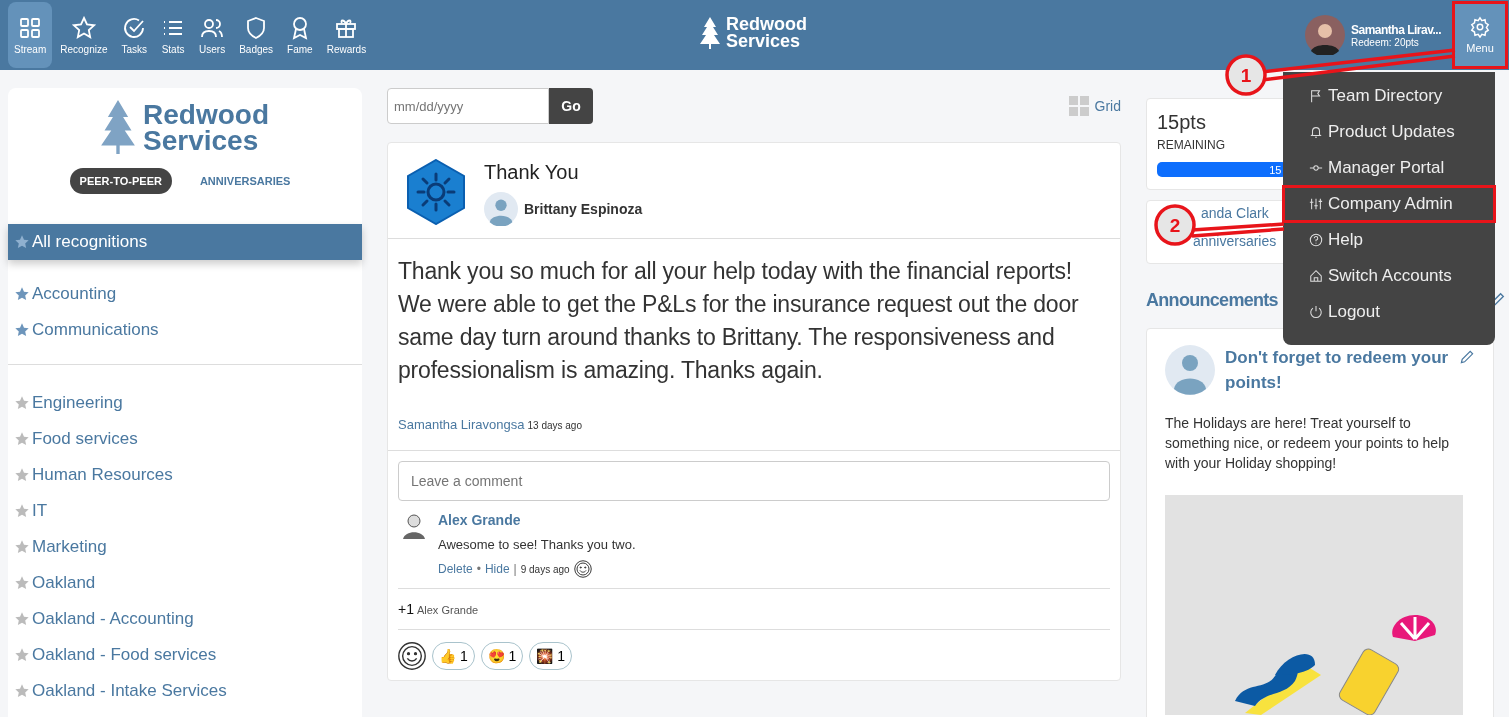 The width and height of the screenshot is (1509, 717). Describe the element at coordinates (185, 294) in the screenshot. I see `sidebar-item: Accounting` at that location.